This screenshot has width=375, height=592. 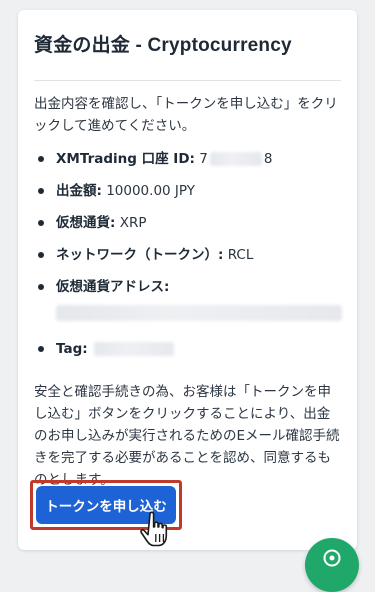 What do you see at coordinates (187, 80) in the screenshot?
I see `divider` at bounding box center [187, 80].